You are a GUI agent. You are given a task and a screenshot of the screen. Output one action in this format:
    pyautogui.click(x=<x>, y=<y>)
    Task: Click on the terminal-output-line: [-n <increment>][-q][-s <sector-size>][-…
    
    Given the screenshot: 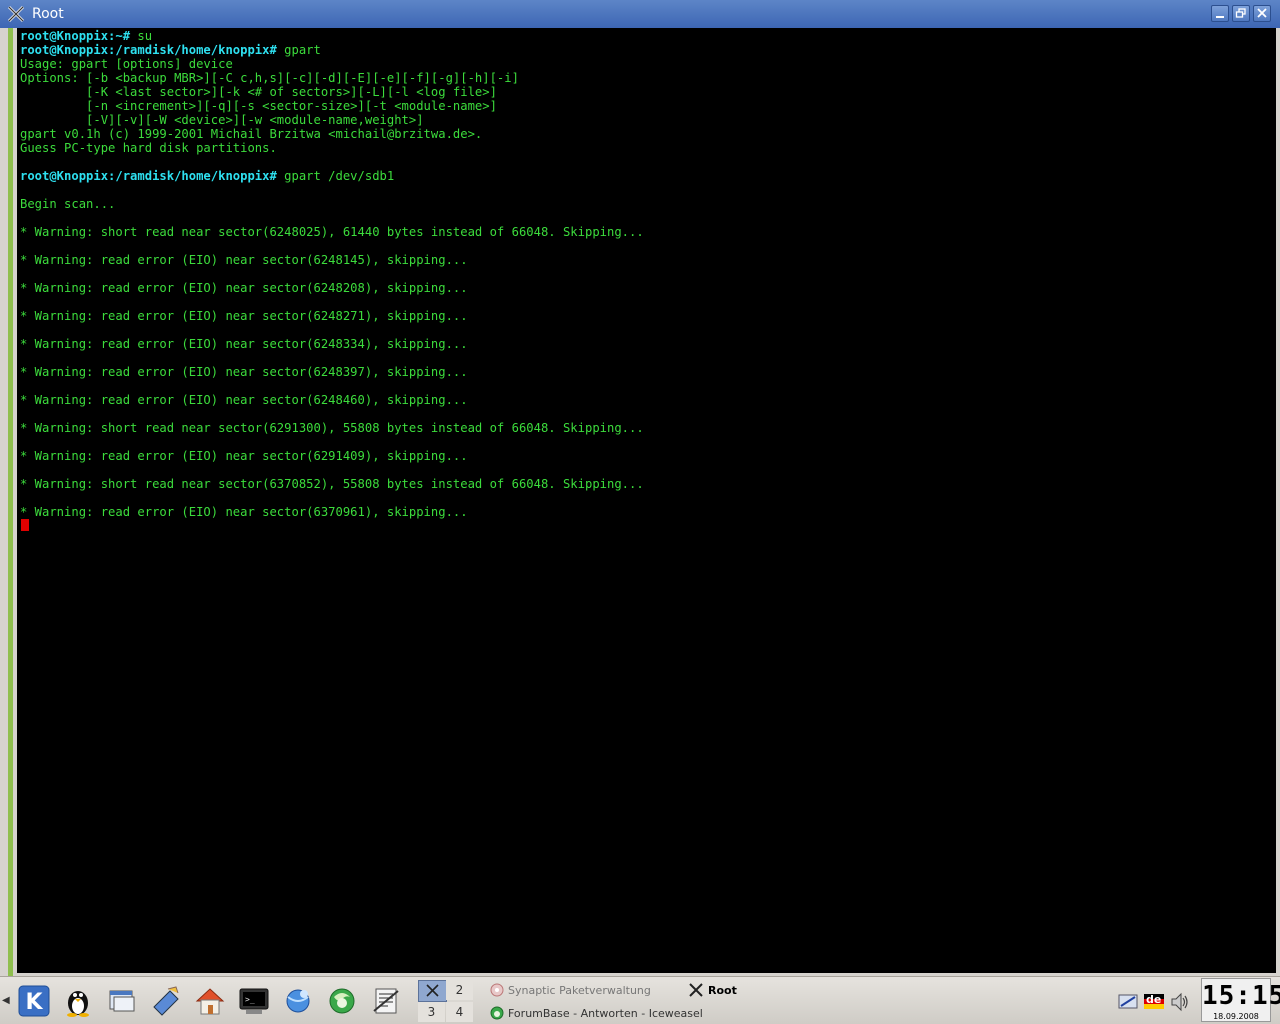 What is the action you would take?
    pyautogui.click(x=258, y=106)
    